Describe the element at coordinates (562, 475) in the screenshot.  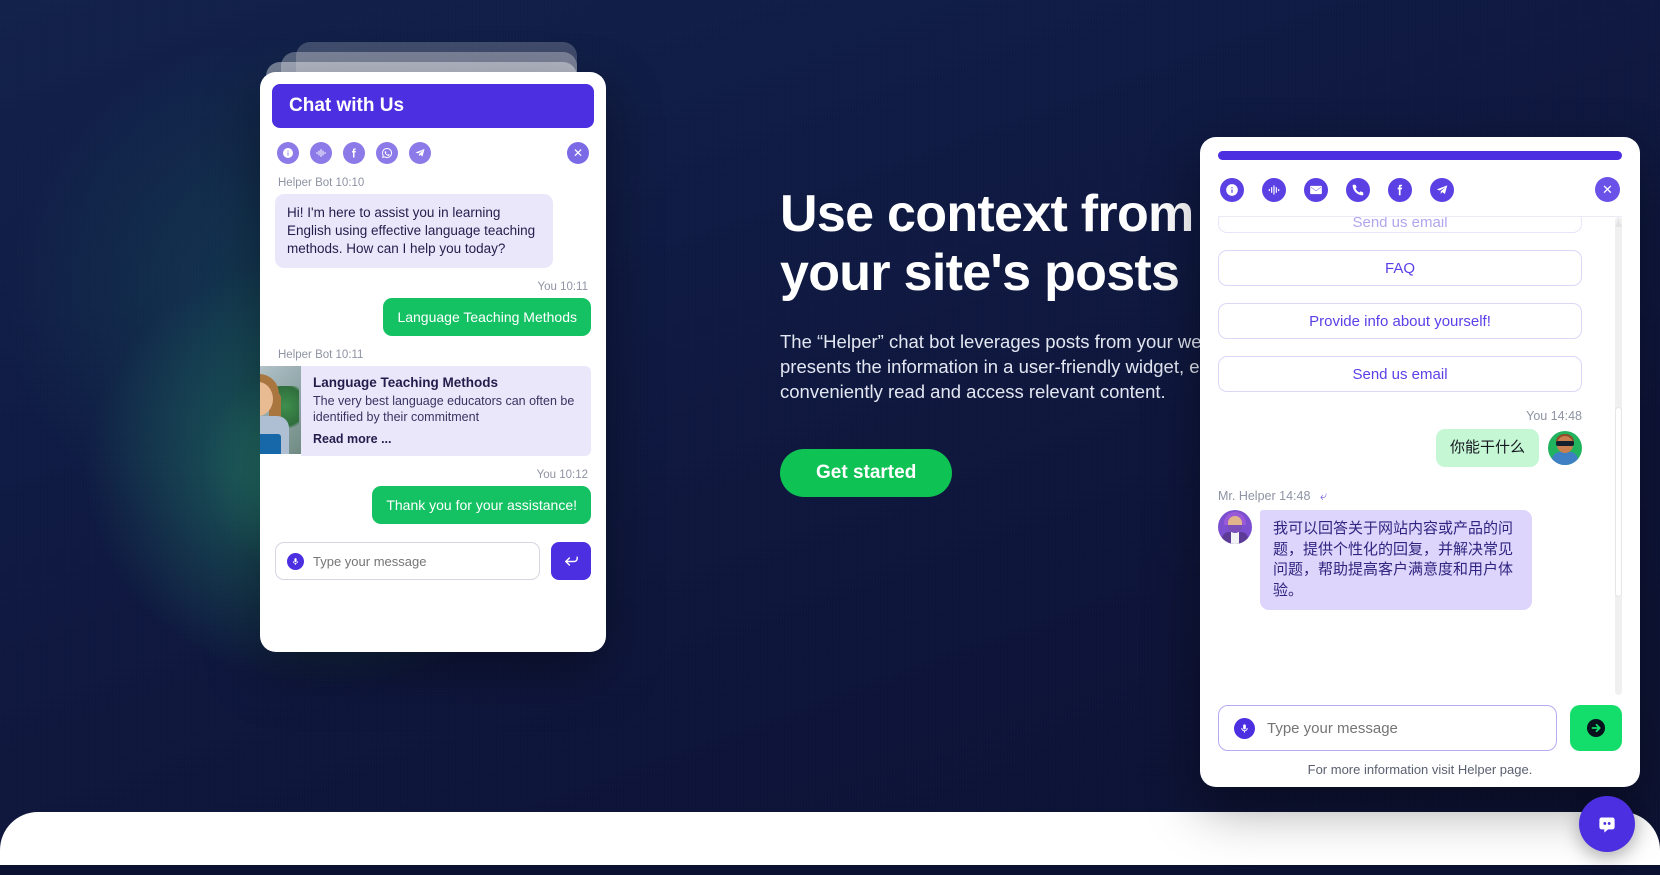
I see `message-meta: You 10:12` at that location.